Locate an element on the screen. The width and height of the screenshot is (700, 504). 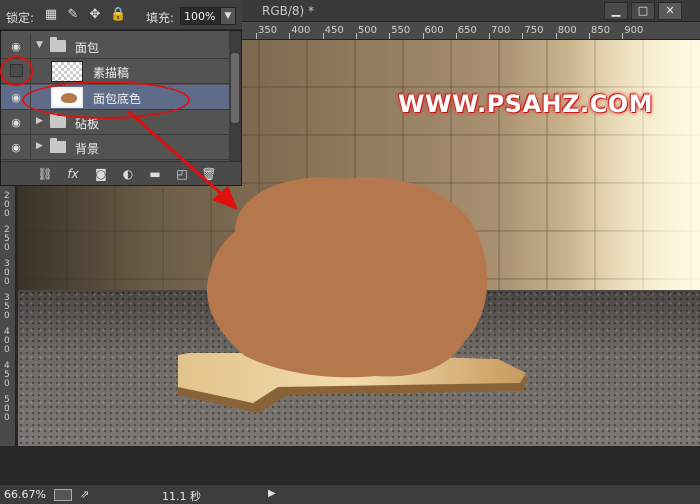
adjustment-icon: ◐ is located at coordinates (128, 174).